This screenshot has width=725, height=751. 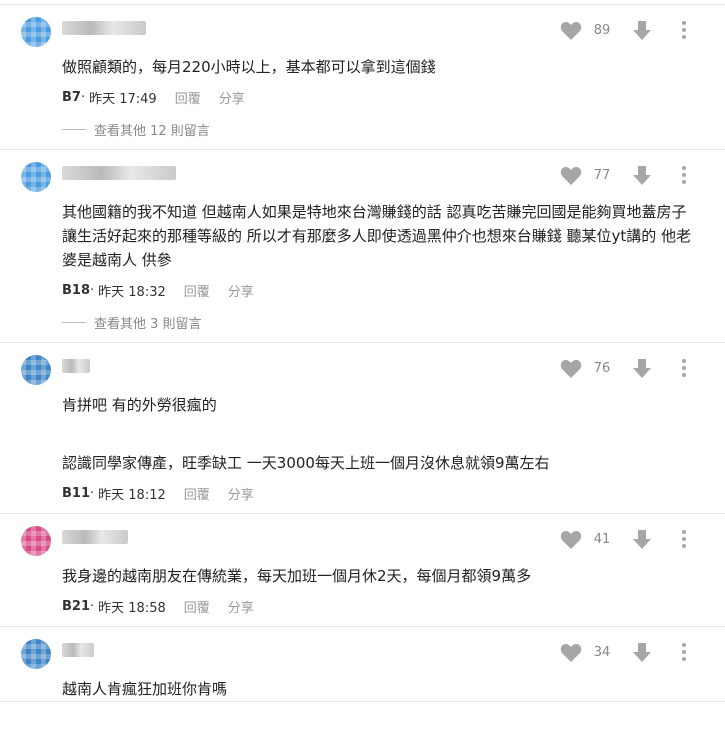 What do you see at coordinates (139, 405) in the screenshot?
I see `comment-line: 肯拼吧 有的外勞很瘋的` at bounding box center [139, 405].